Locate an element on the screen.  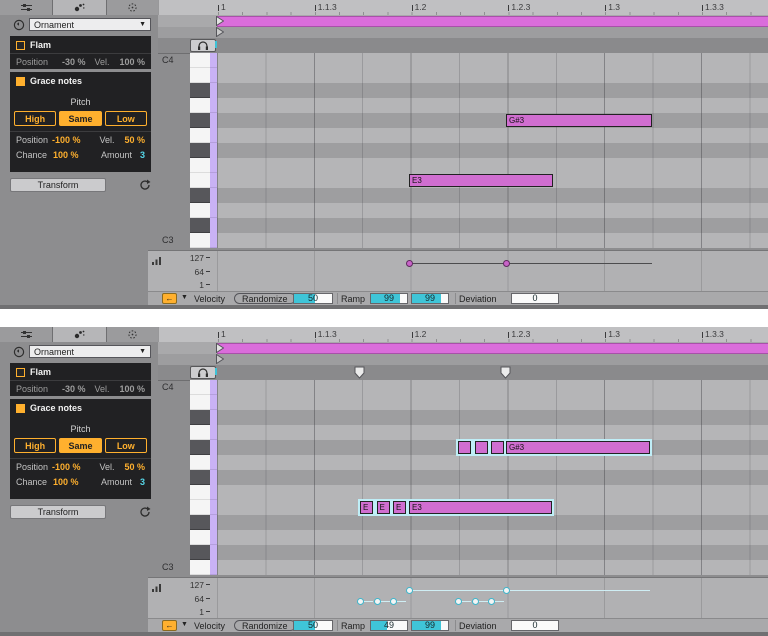
velocity-lane: 127 64 1 is located at coordinates (458, 598).